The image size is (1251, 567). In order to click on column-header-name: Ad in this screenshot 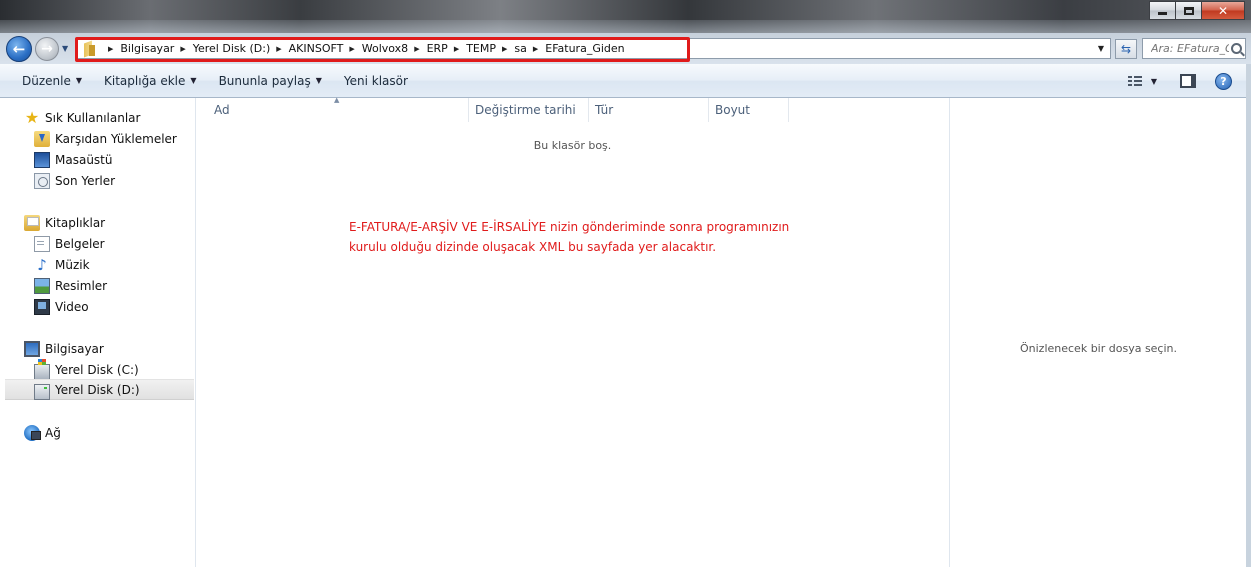, I will do `click(222, 110)`.